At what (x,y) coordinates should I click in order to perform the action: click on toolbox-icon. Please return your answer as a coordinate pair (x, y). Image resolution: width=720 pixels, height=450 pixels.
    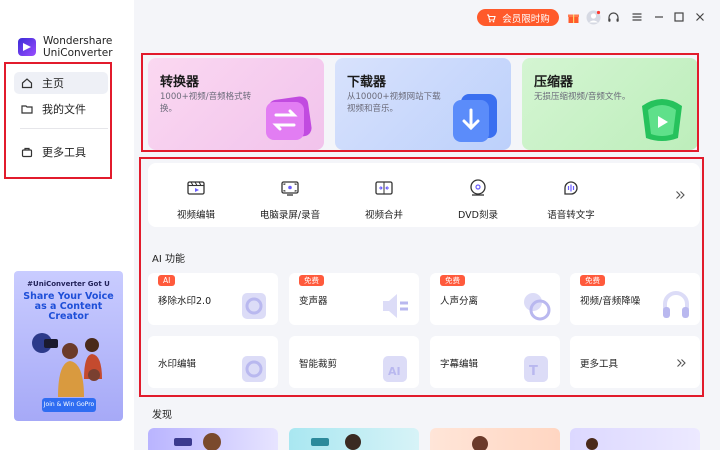
    Looking at the image, I should click on (27, 152).